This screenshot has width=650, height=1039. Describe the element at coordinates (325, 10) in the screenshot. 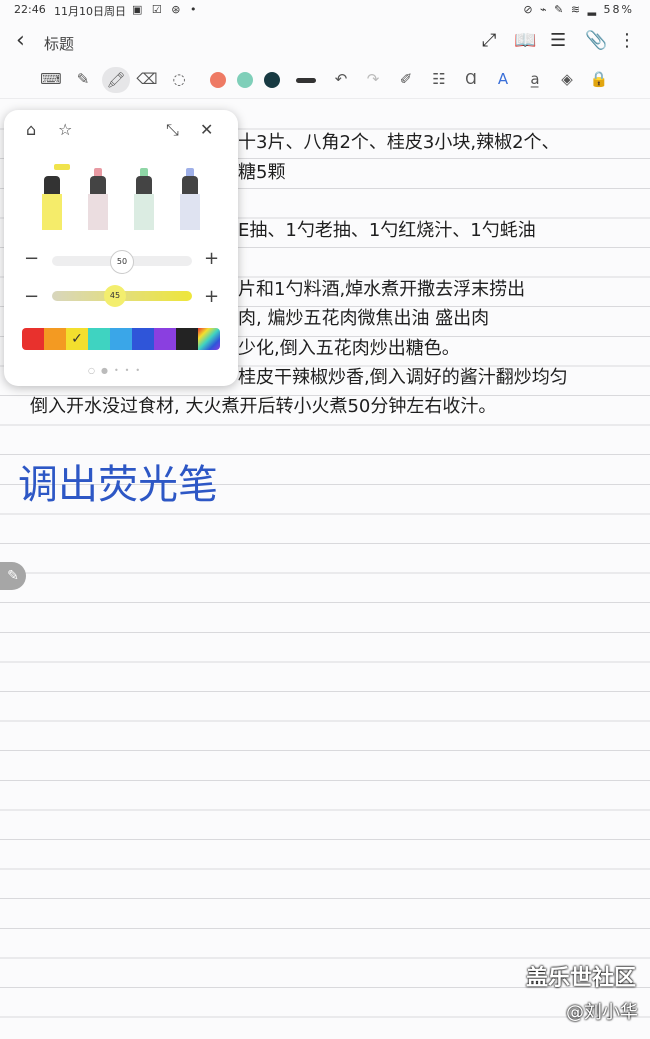

I see `status-bar: 22:46 11月10日周日 ▣ ☑ ⊛ • ⊘ ⌁ ✎ ≋ ▂ 58%` at that location.